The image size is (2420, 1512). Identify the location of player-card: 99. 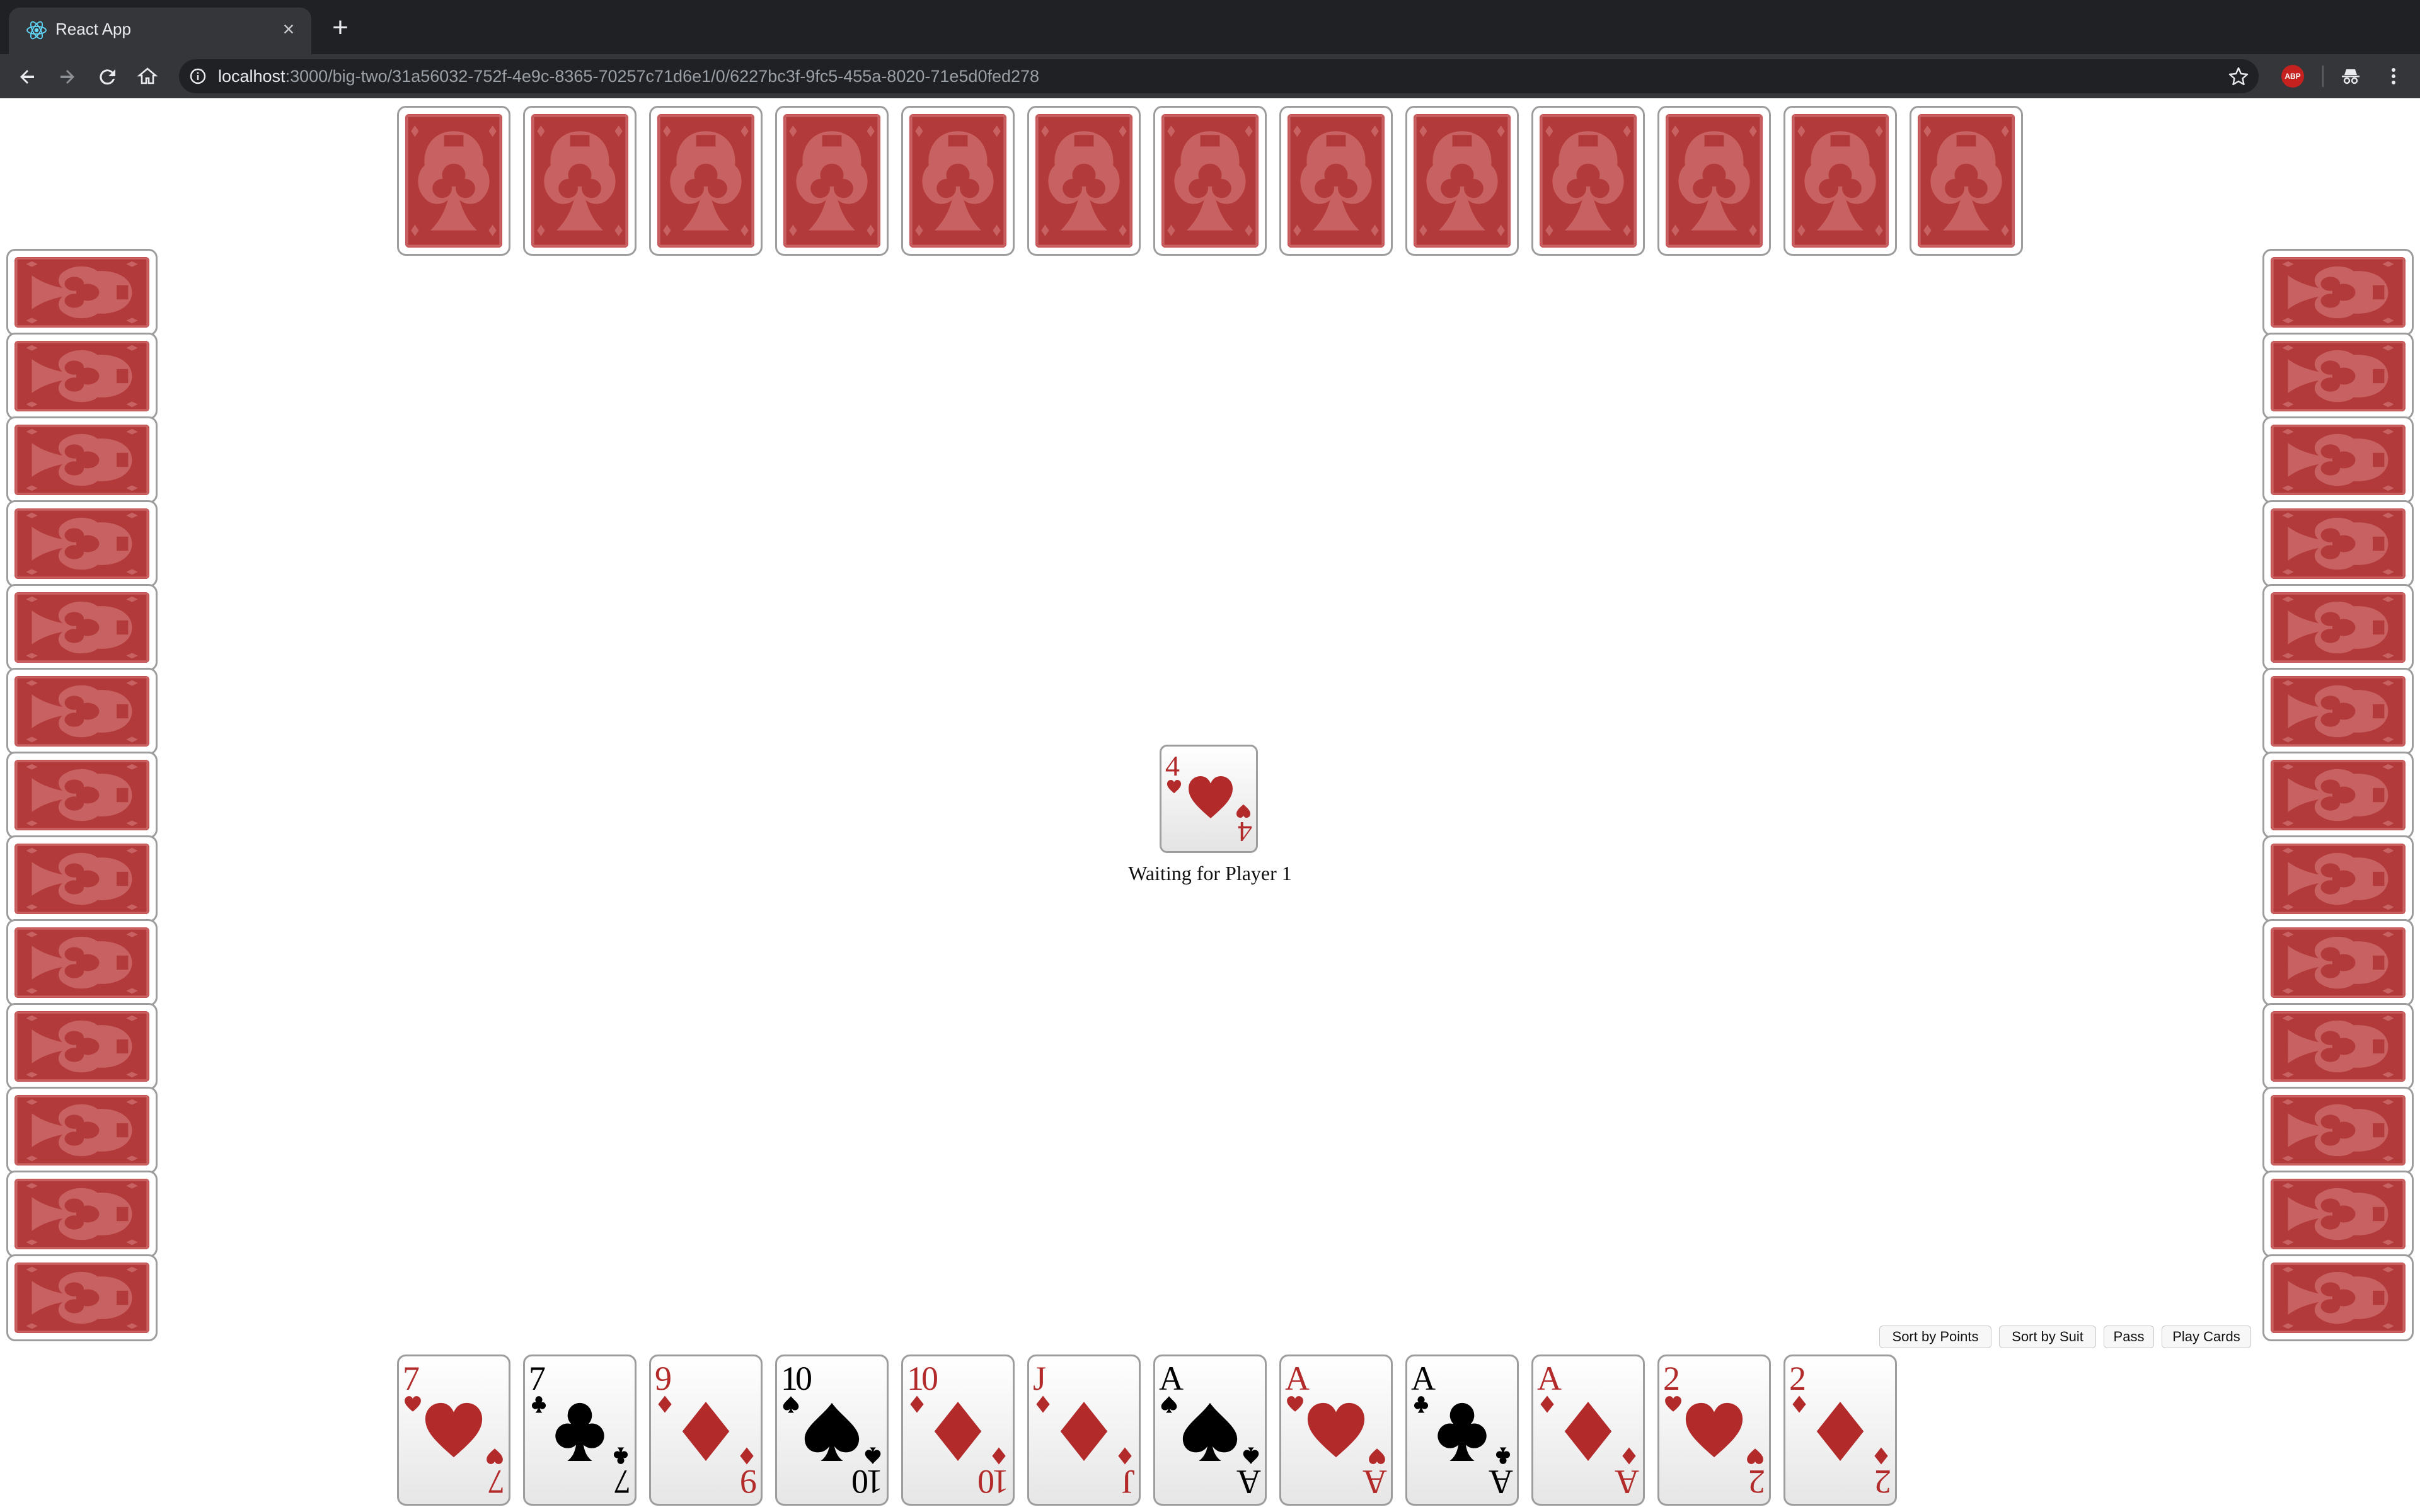
(706, 1430).